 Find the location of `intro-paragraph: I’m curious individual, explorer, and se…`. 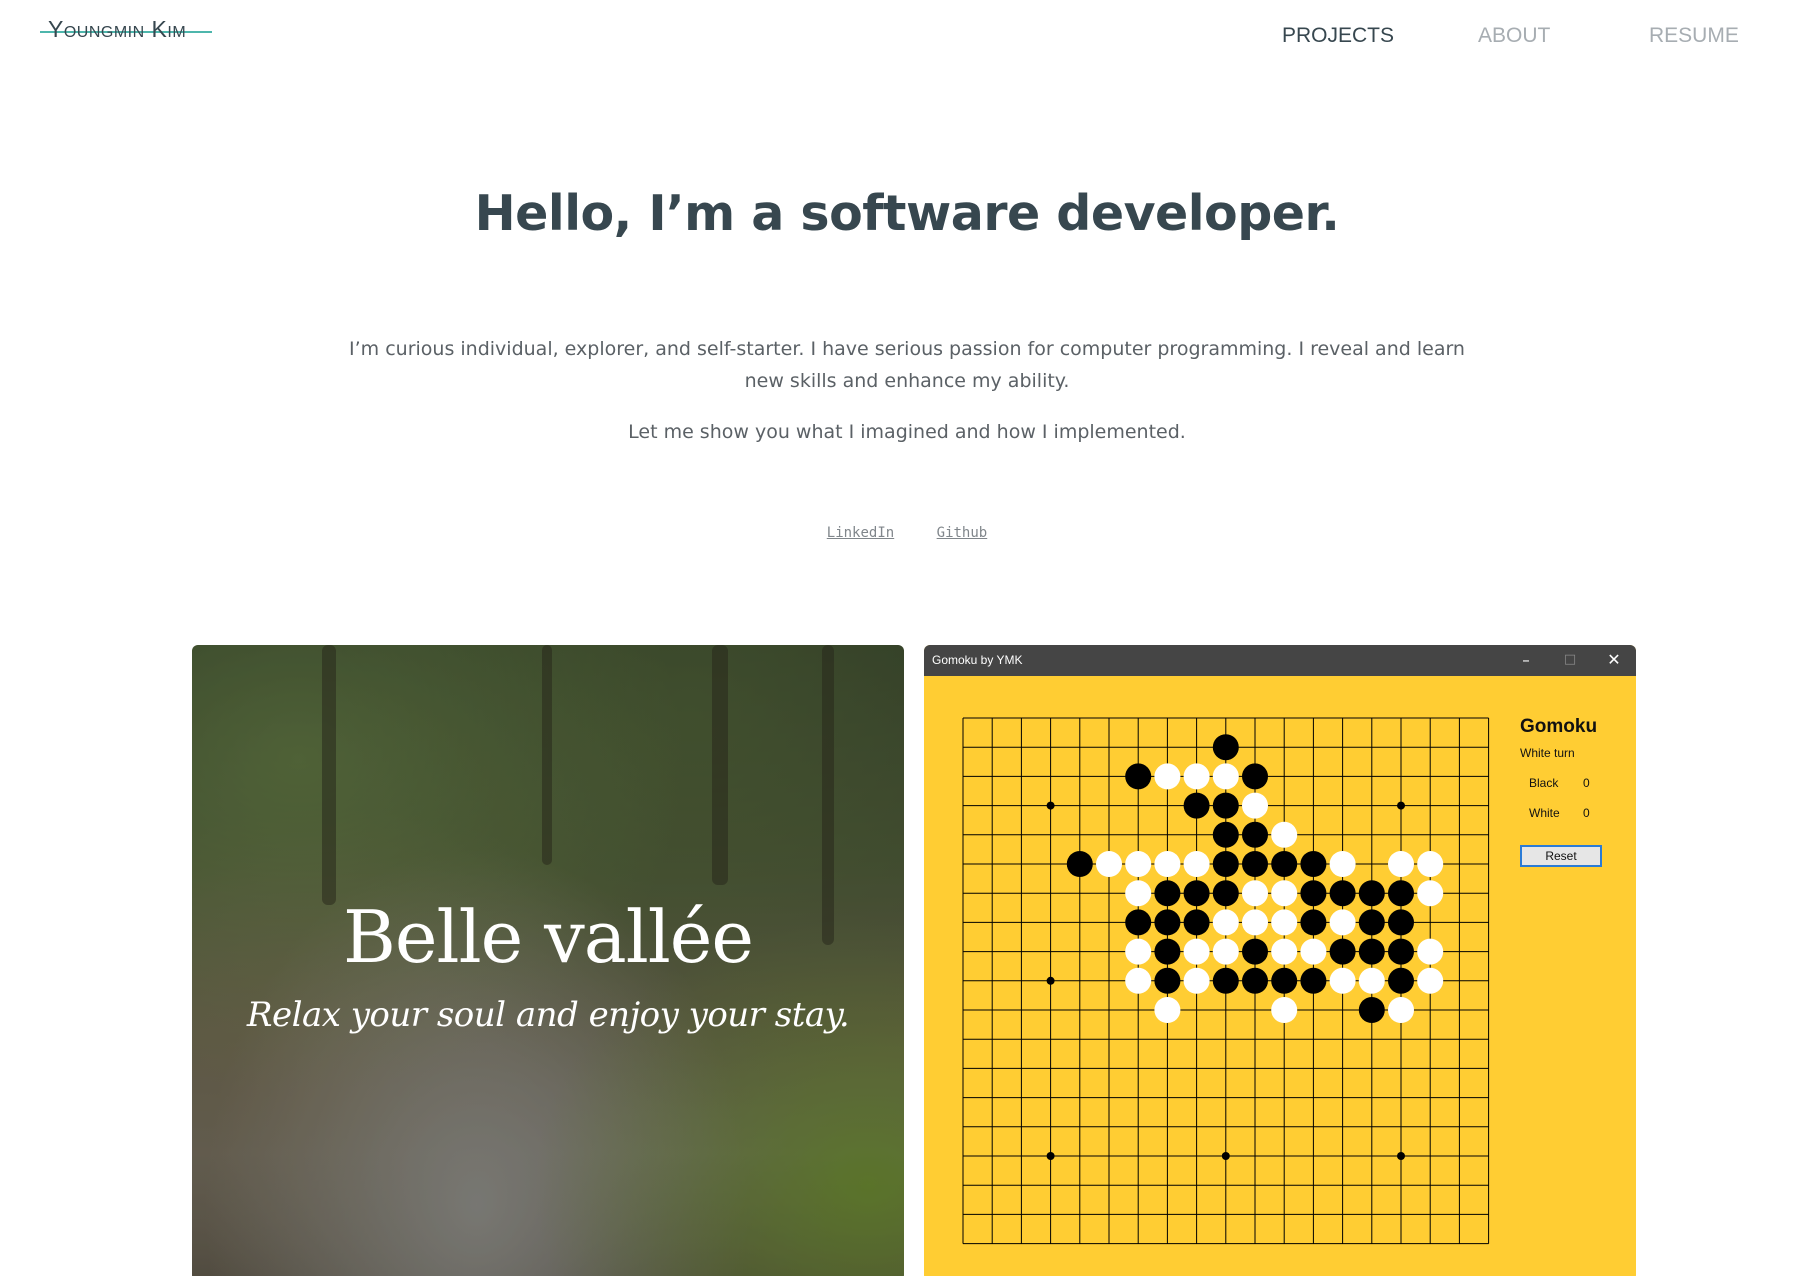

intro-paragraph: I’m curious individual, explorer, and se… is located at coordinates (907, 365).